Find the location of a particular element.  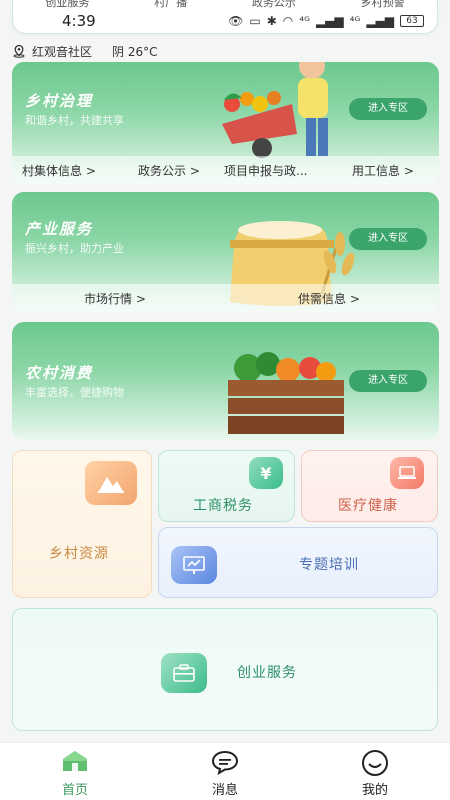

link-employment-info: 用工信息 > is located at coordinates (383, 170).